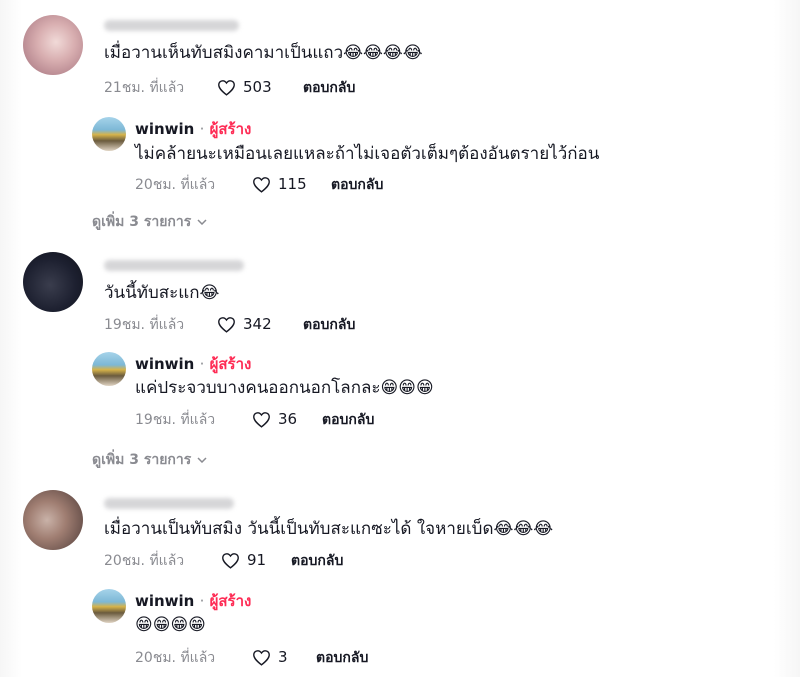 The image size is (800, 677). Describe the element at coordinates (162, 293) in the screenshot. I see `comment-text: วันนี้ทับสะแก😂` at that location.